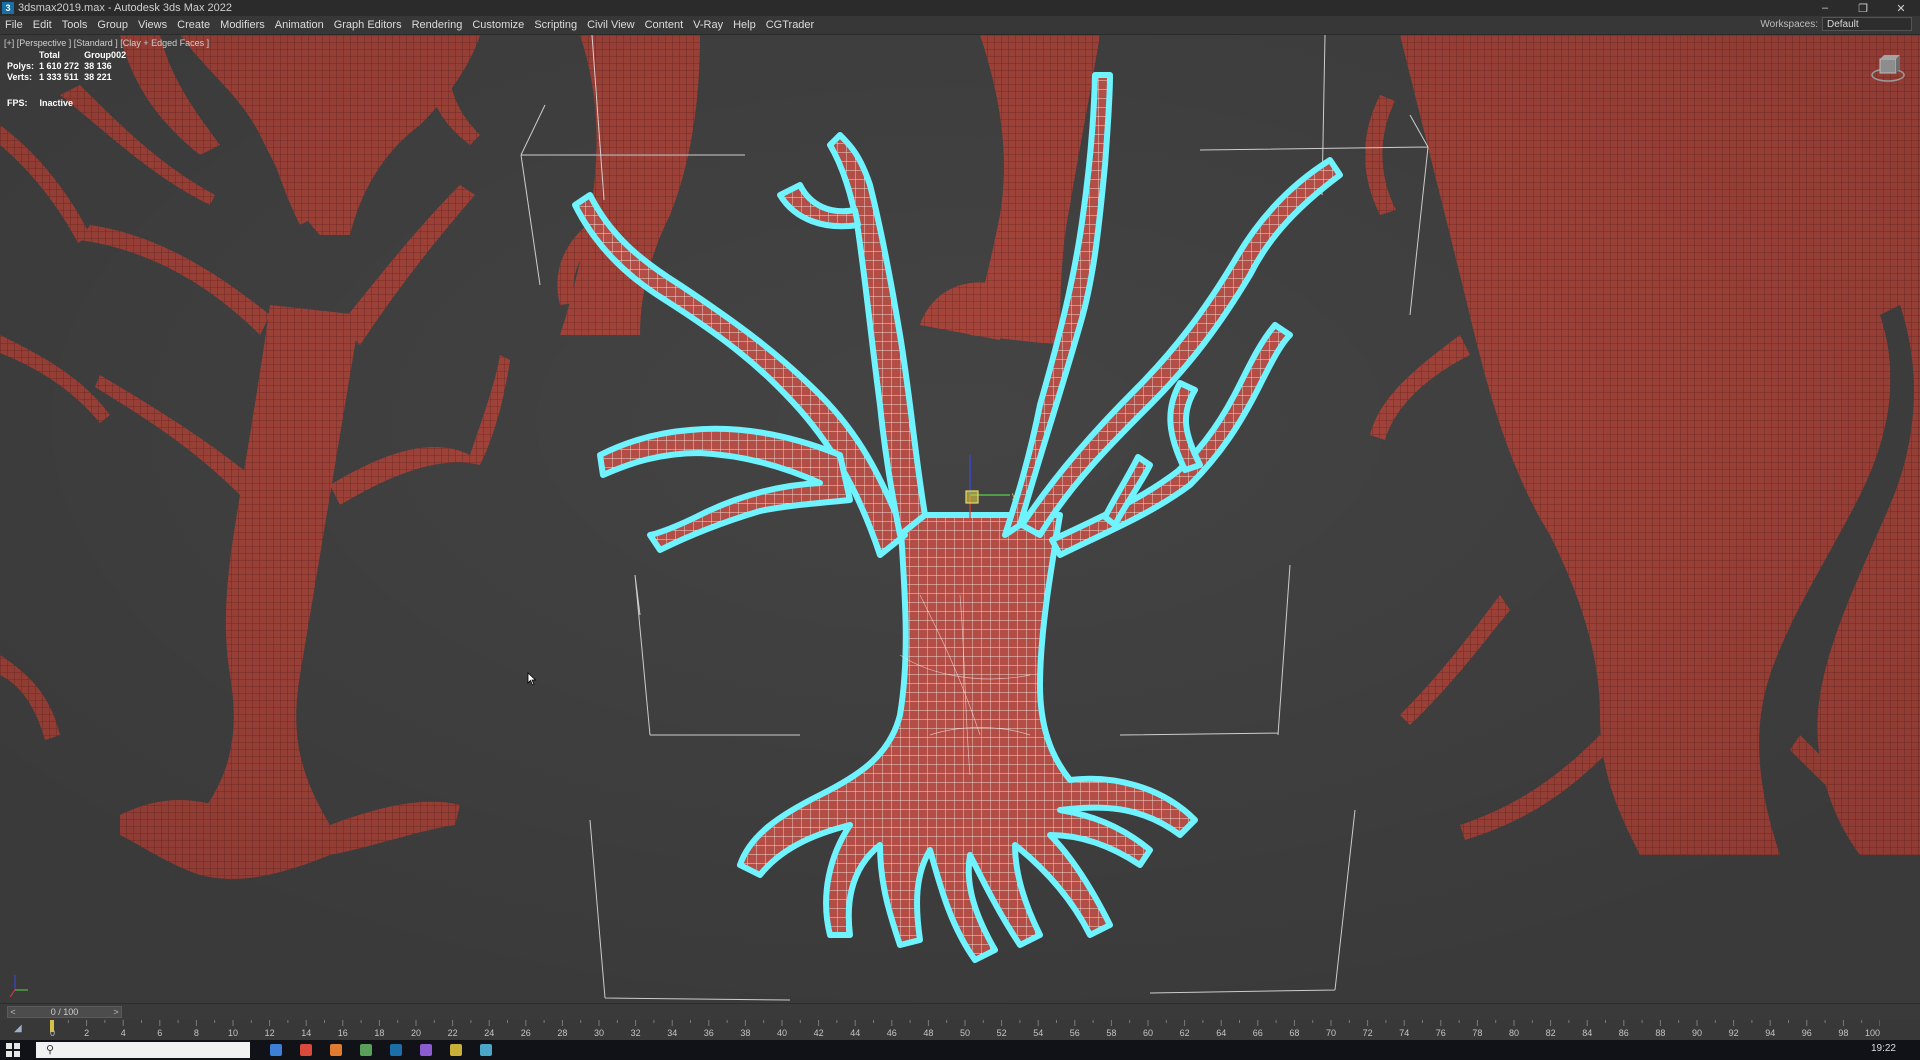  What do you see at coordinates (1888, 69) in the screenshot?
I see `viewcube-icon` at bounding box center [1888, 69].